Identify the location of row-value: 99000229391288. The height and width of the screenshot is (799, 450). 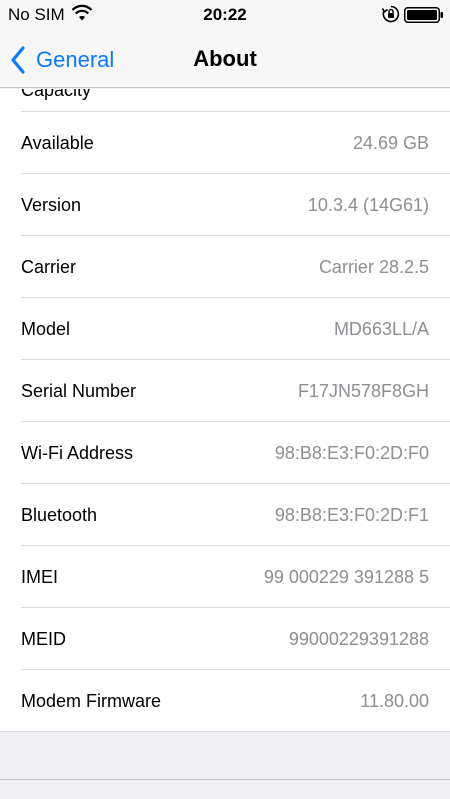
(358, 639).